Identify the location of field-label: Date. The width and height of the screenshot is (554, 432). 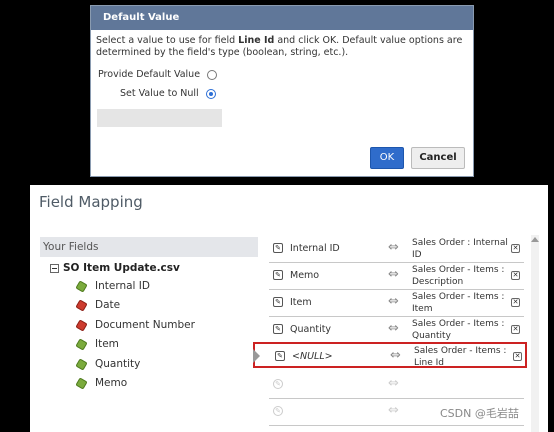
(108, 305).